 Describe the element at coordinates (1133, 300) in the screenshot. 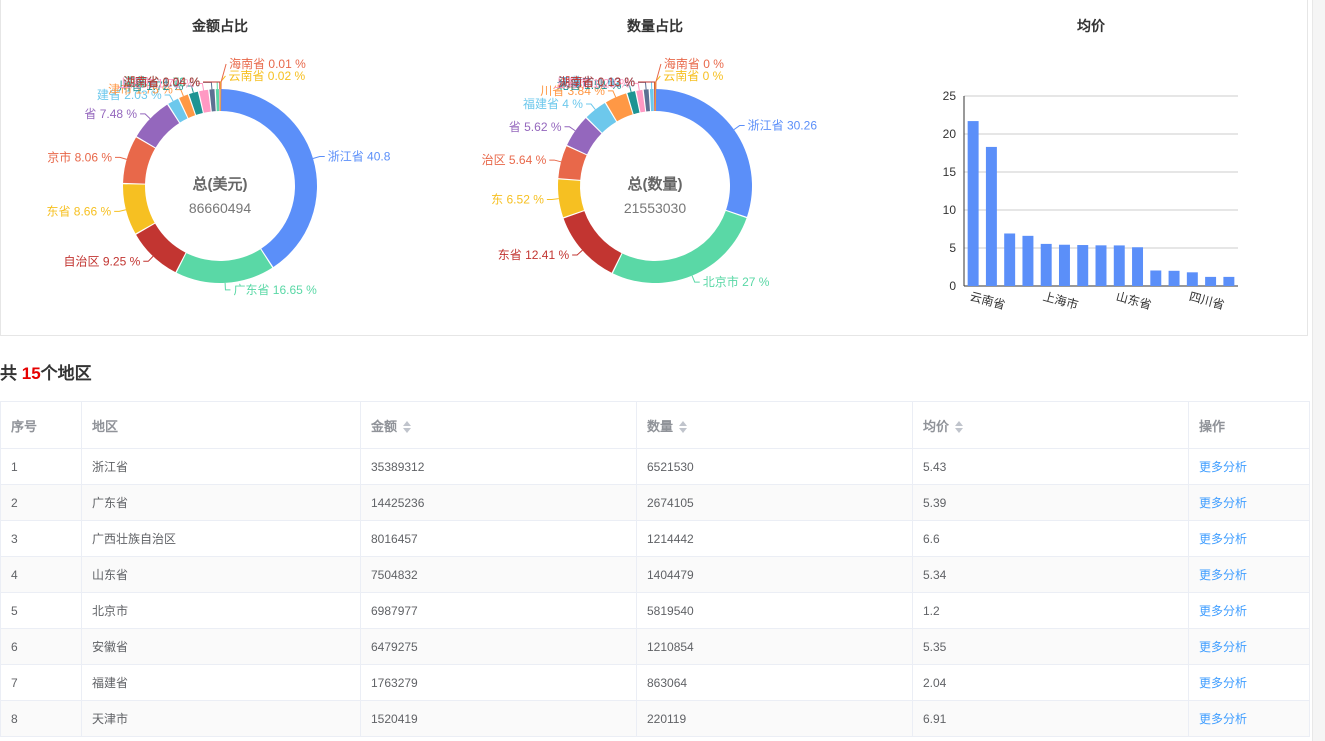

I see `x-tick-label: 山东省` at that location.